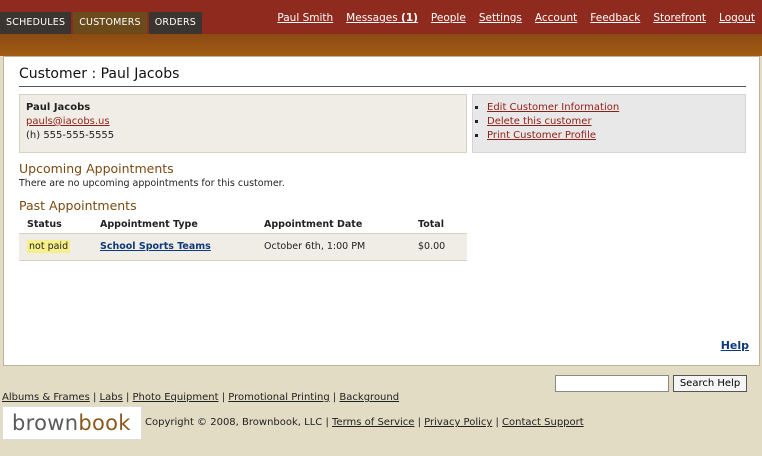 This screenshot has height=456, width=762. What do you see at coordinates (369, 397) in the screenshot?
I see `footer-link-background: Background` at bounding box center [369, 397].